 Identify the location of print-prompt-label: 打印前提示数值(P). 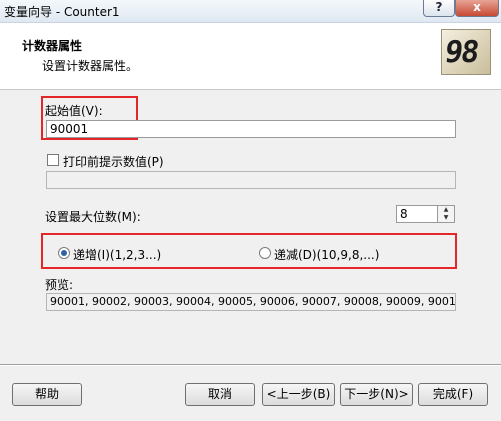
(113, 162).